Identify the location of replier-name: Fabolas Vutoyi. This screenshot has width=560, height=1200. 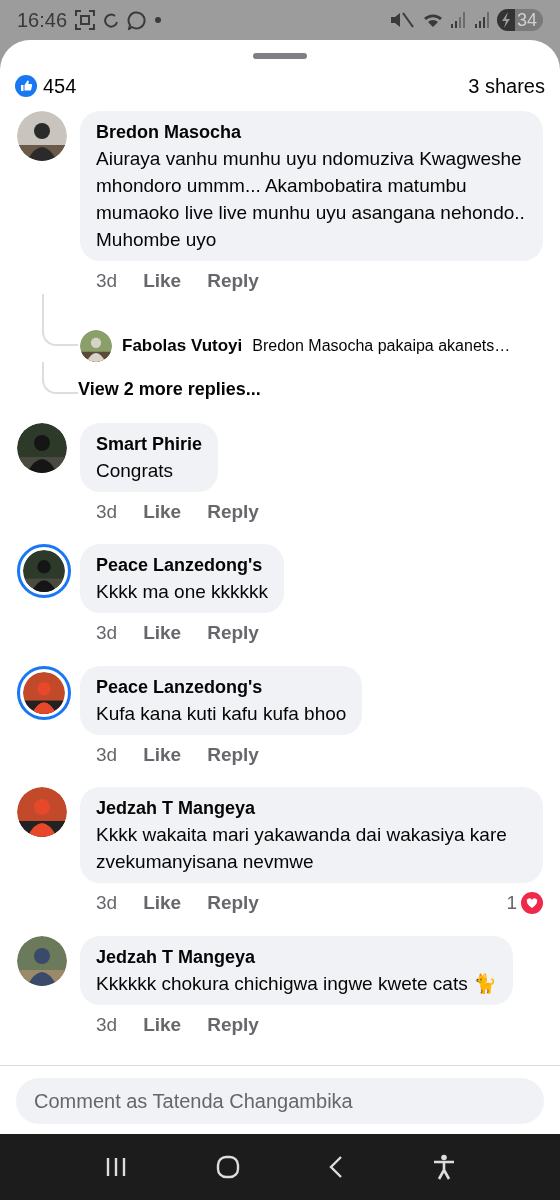
(182, 345).